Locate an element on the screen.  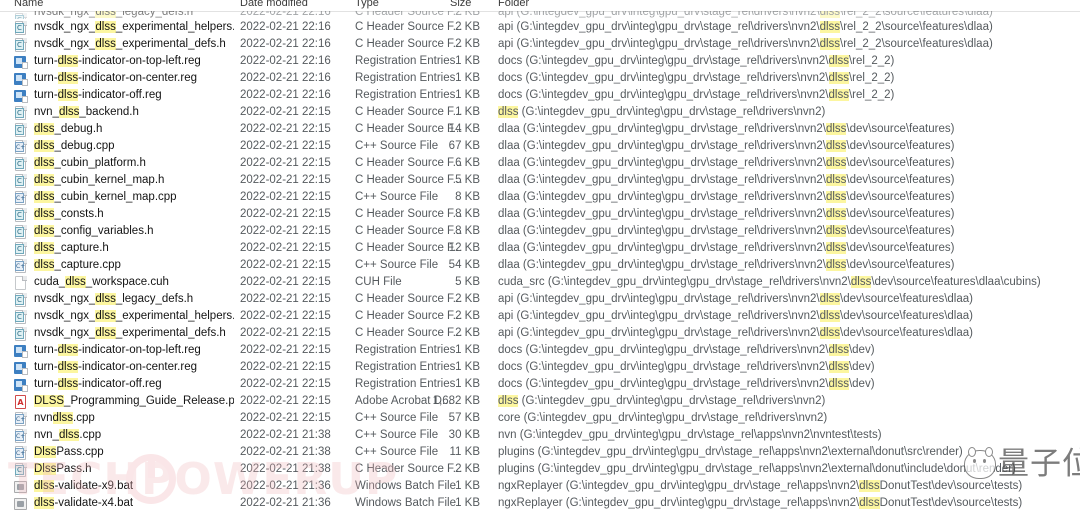
file-name-cell: dlss-validate-x4.bat is located at coordinates (83, 503).